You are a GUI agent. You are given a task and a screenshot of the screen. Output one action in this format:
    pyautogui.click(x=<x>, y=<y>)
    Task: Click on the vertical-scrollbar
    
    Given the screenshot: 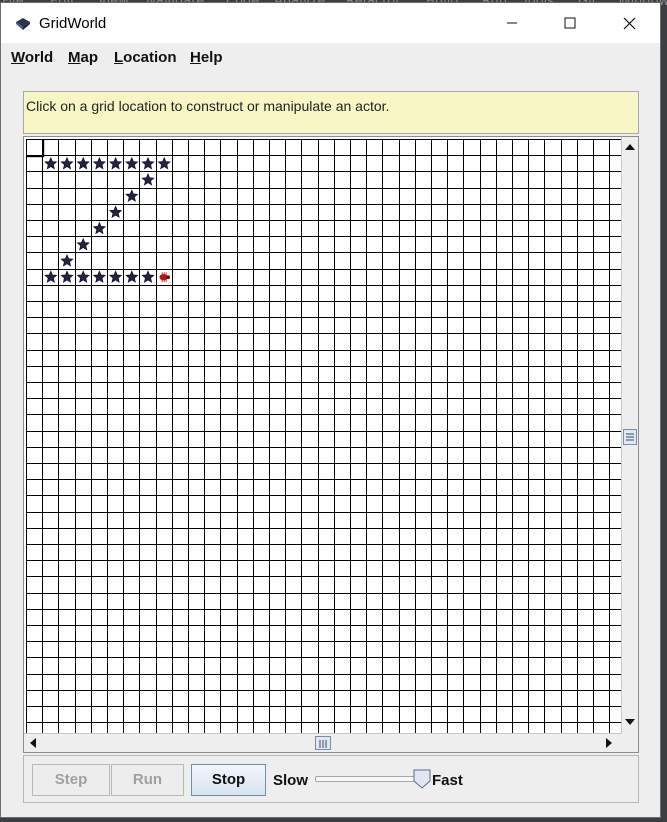 What is the action you would take?
    pyautogui.click(x=629, y=435)
    